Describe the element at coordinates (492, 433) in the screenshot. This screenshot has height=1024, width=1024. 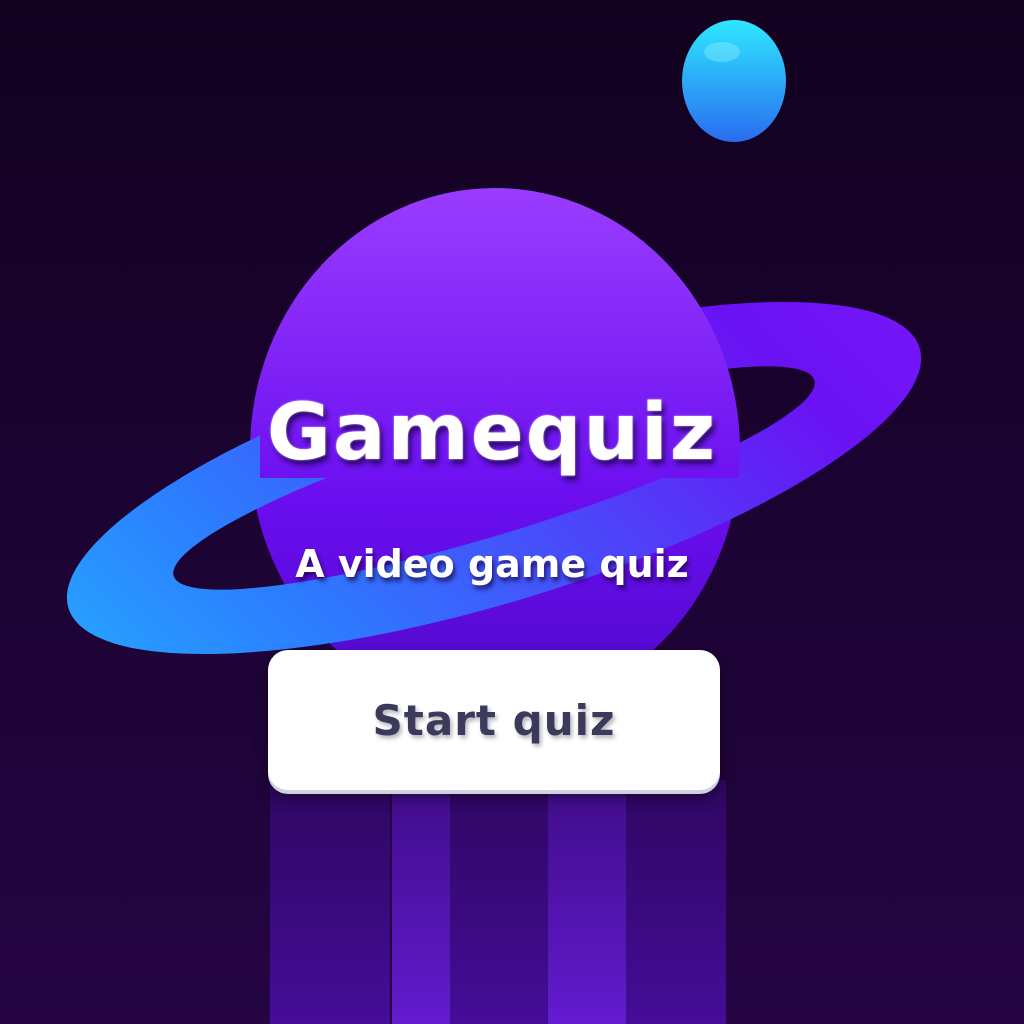
I see `game-title: Gamequiz` at that location.